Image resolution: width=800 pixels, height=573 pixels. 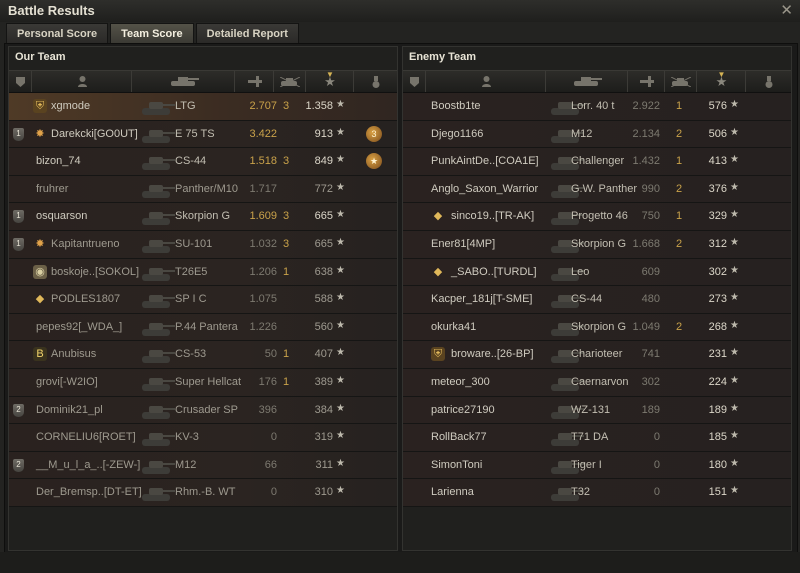 What do you see at coordinates (157, 492) in the screenshot?
I see `tank-icon` at bounding box center [157, 492].